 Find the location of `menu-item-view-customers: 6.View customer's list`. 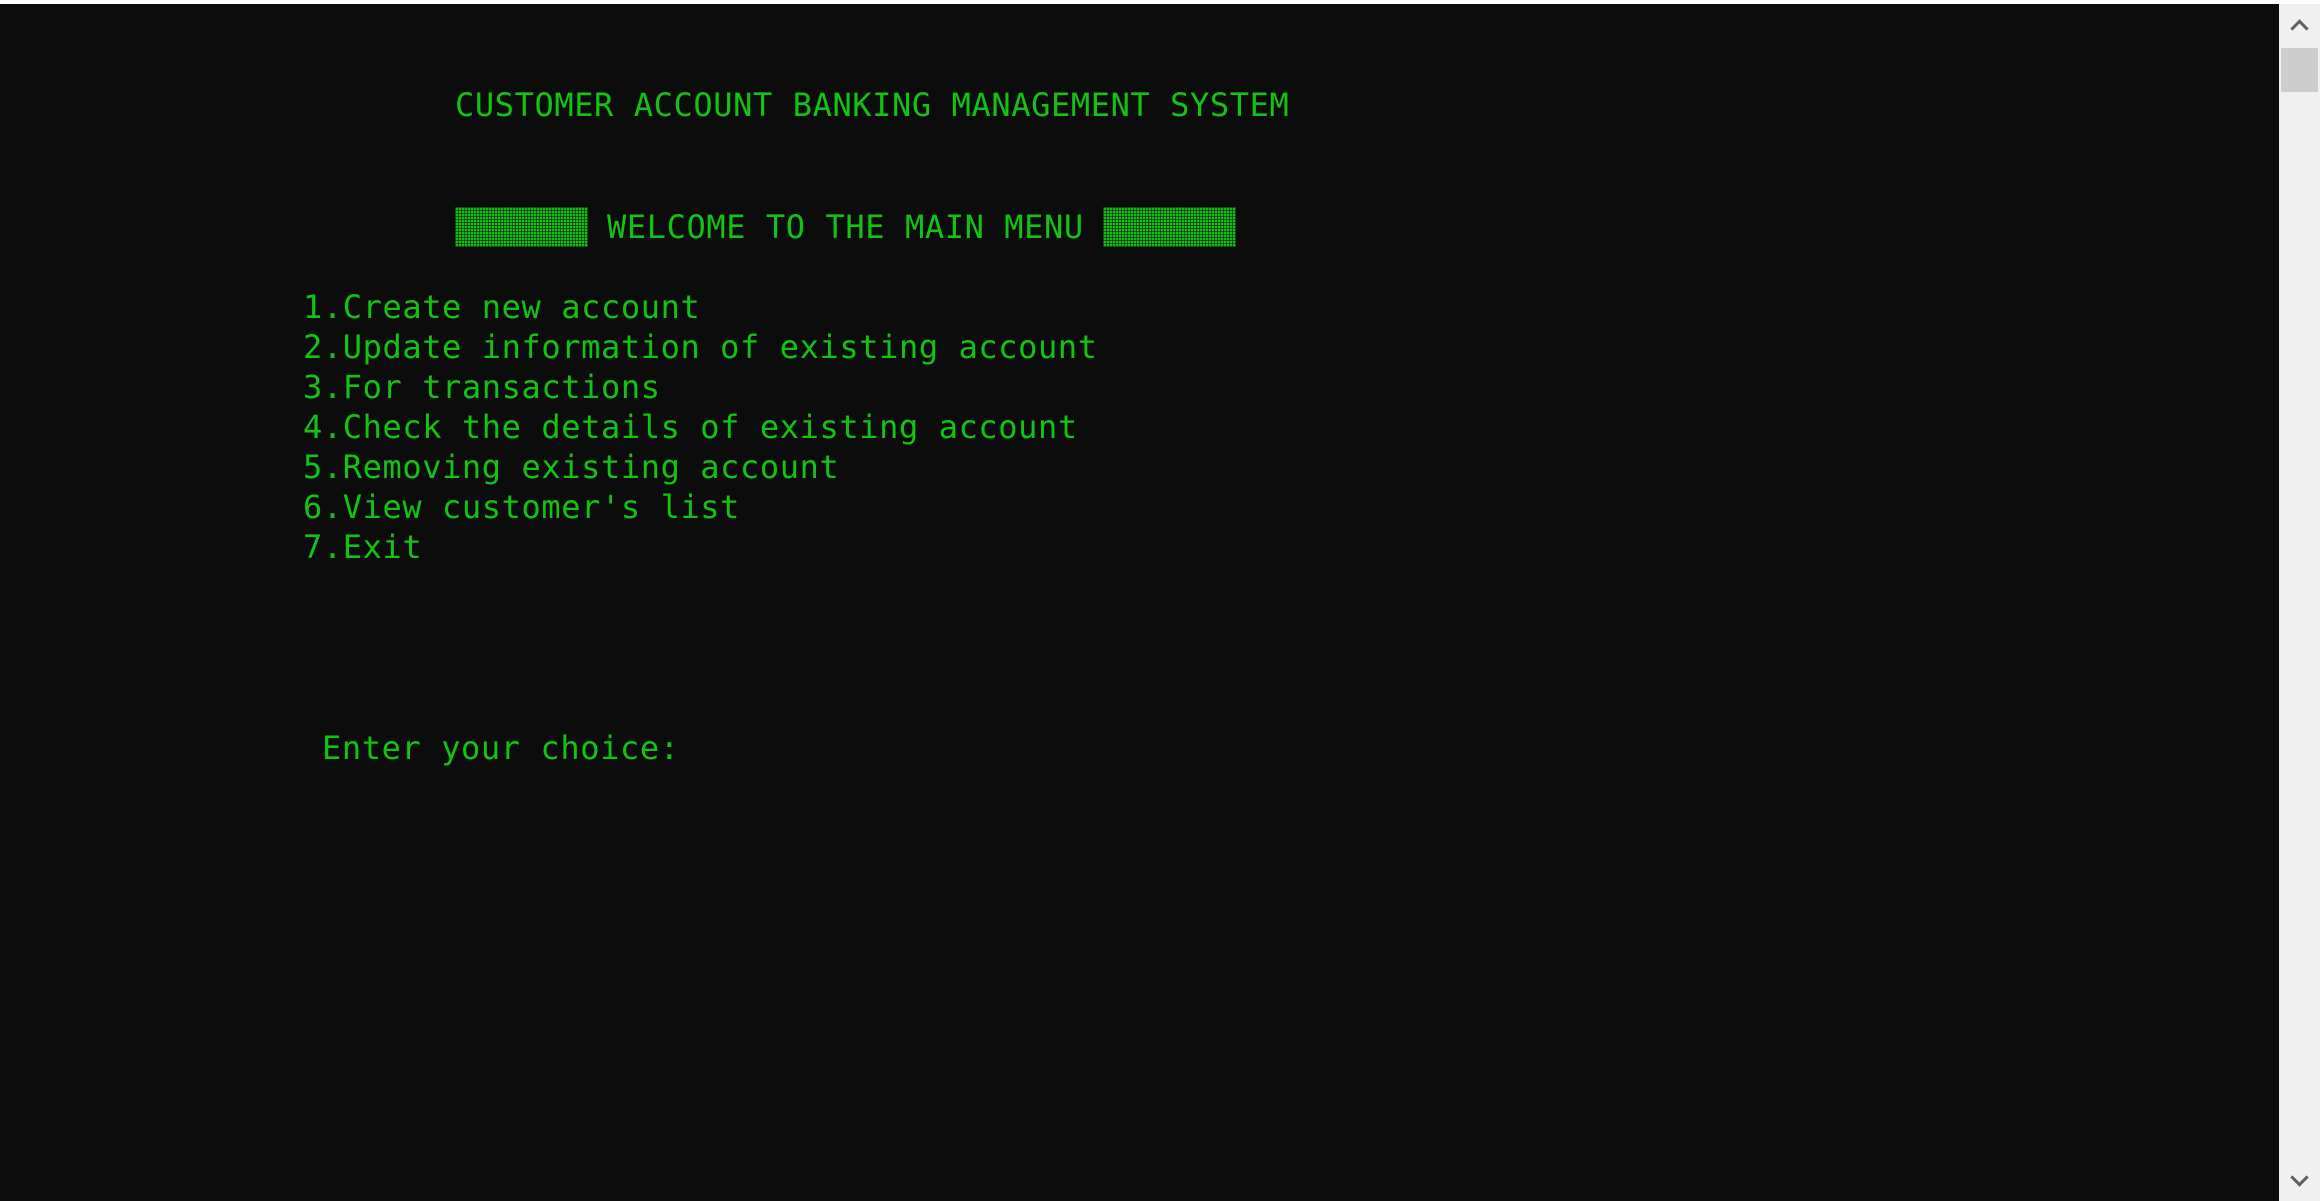

menu-item-view-customers: 6.View customer's list is located at coordinates (700, 507).